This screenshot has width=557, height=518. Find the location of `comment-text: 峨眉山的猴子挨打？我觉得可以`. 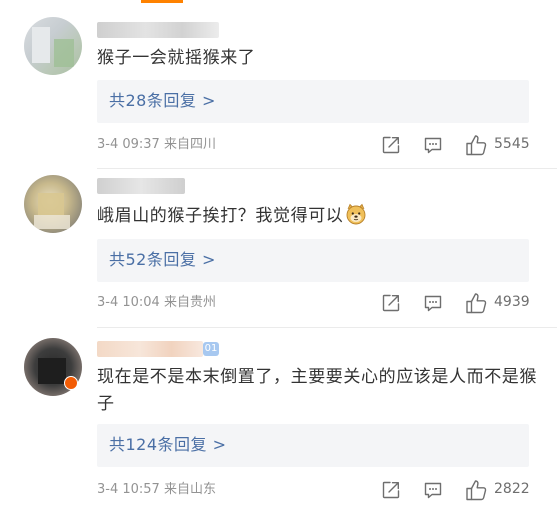

comment-text: 峨眉山的猴子挨打？我觉得可以 is located at coordinates (317, 218).